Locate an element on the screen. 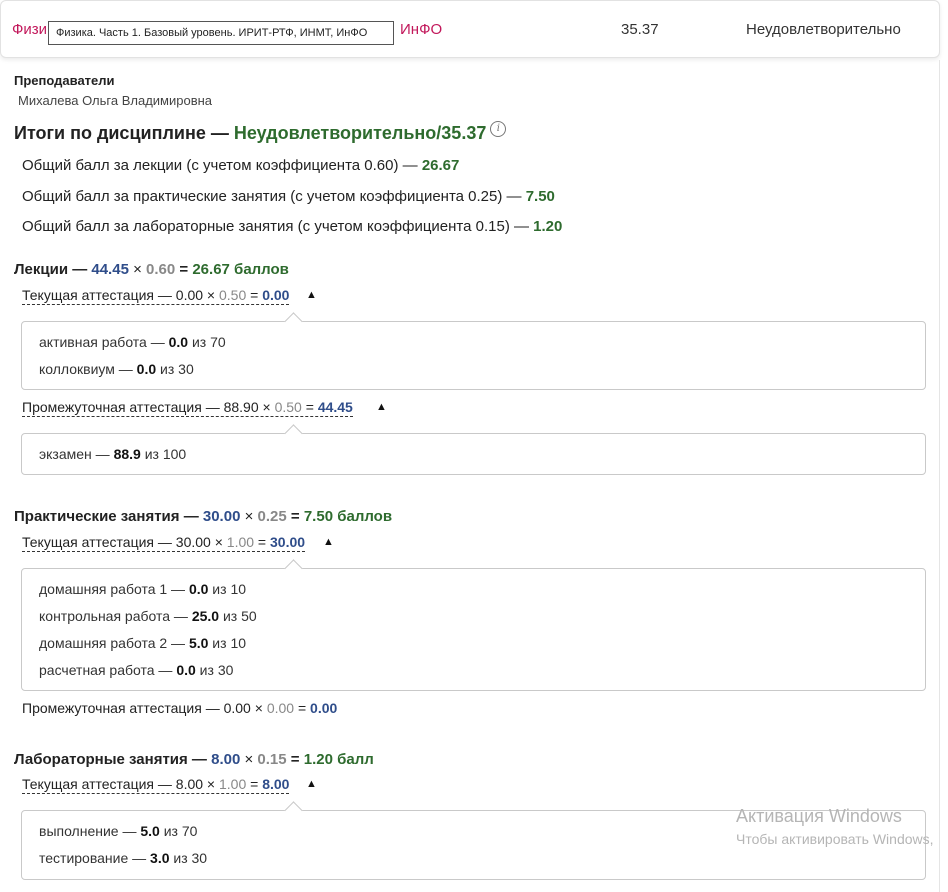  subject-name-start: Физи is located at coordinates (29, 29).